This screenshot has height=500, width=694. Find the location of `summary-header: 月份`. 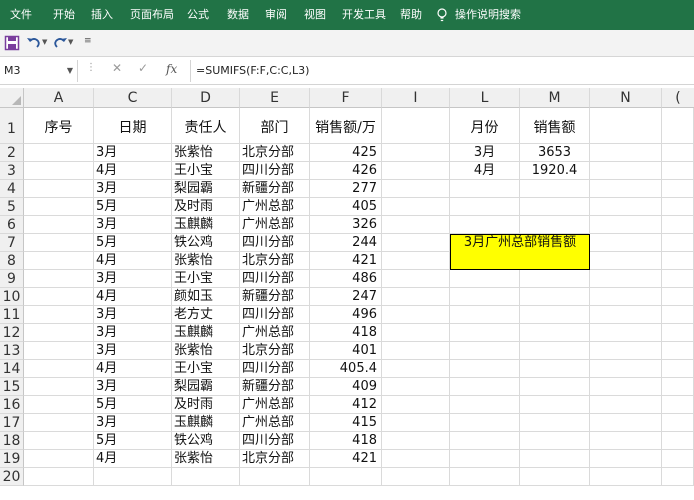

summary-header: 月份 is located at coordinates (485, 126).